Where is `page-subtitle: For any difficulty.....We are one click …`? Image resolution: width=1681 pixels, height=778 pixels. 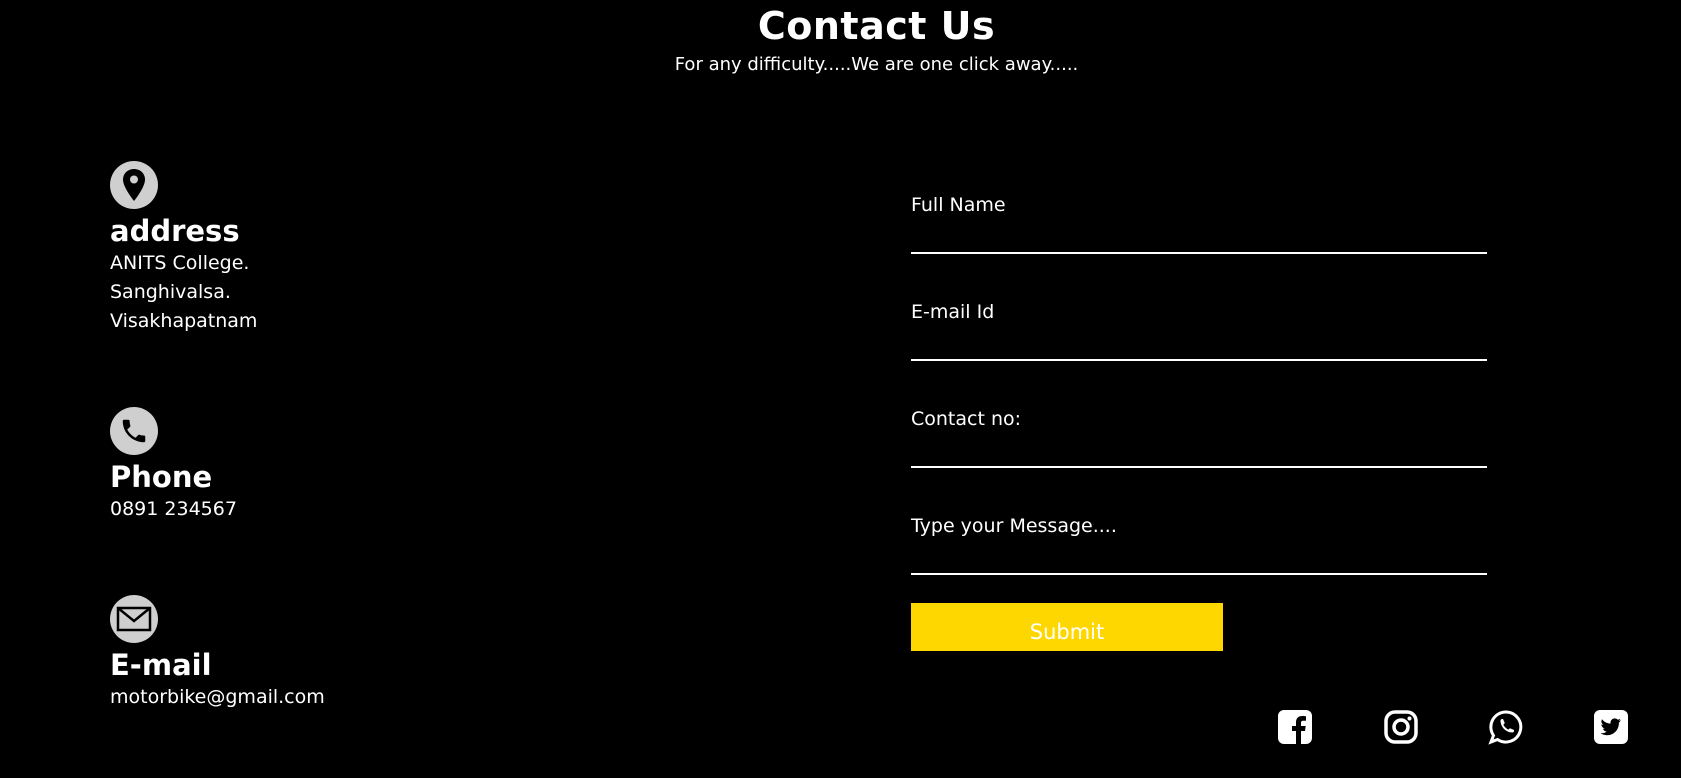 page-subtitle: For any difficulty.....We are one click … is located at coordinates (876, 64).